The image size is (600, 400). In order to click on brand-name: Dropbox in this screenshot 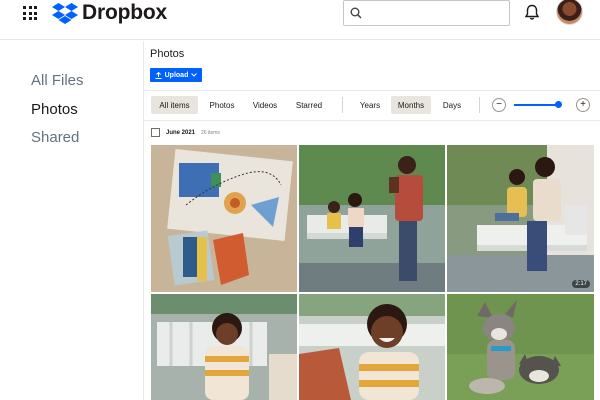, I will do `click(124, 12)`.